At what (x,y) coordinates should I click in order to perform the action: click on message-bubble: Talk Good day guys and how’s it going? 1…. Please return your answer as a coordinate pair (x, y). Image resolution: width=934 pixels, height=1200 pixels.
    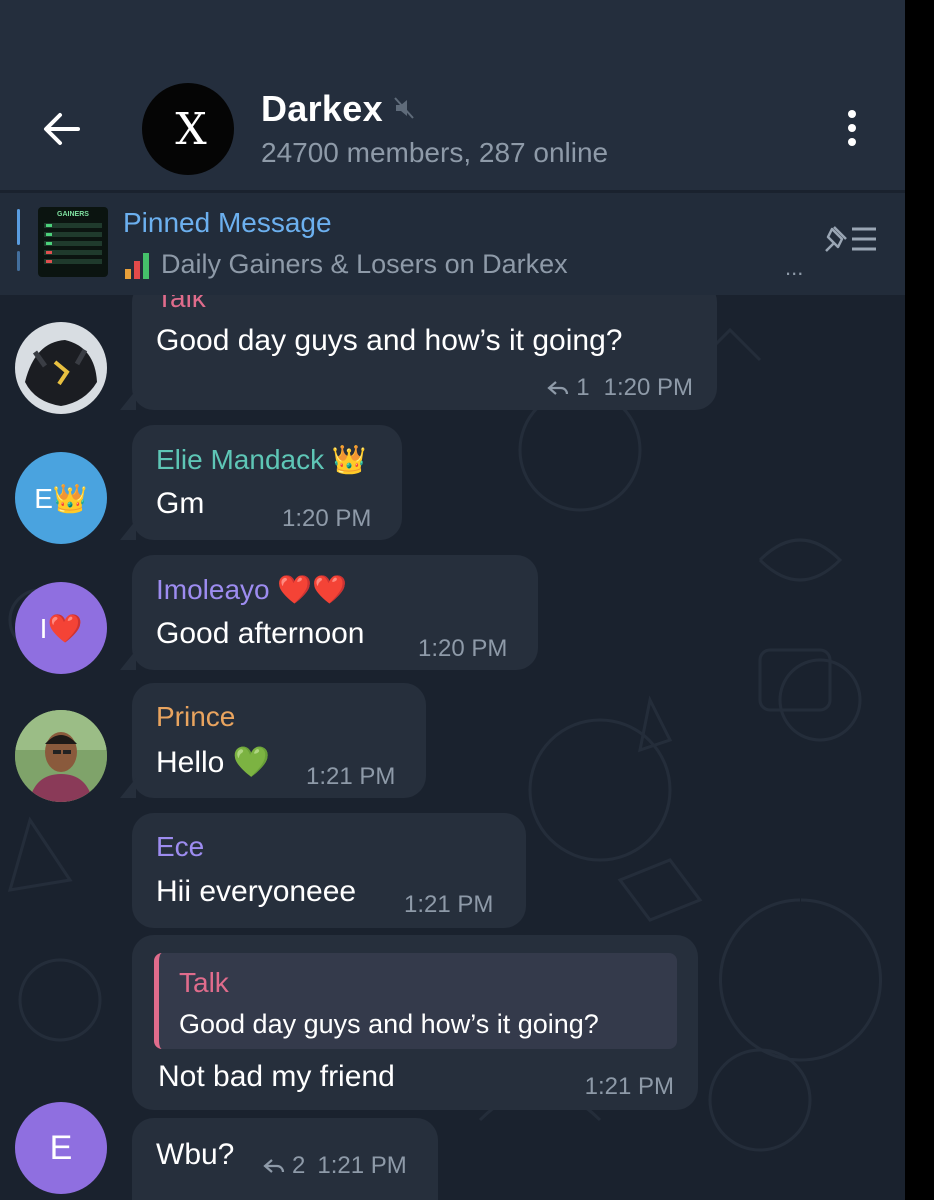
    Looking at the image, I should click on (418, 345).